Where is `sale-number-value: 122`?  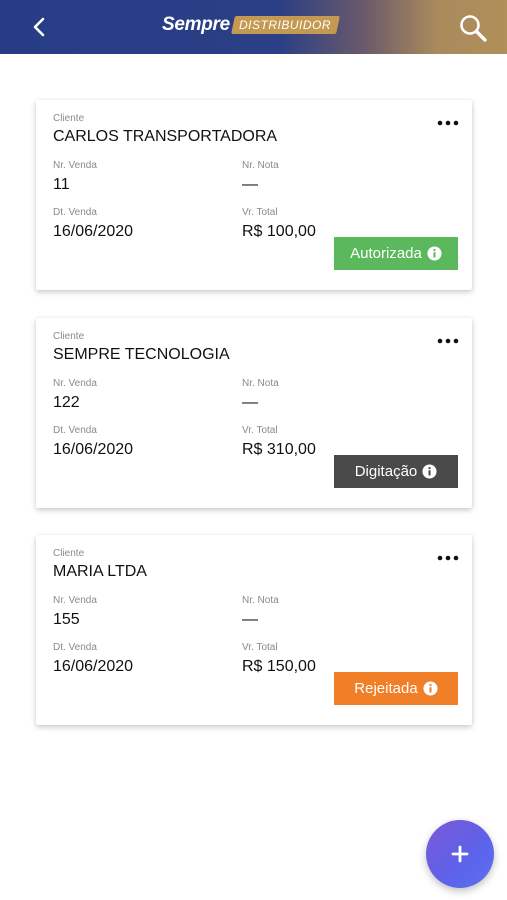
sale-number-value: 122 is located at coordinates (66, 402).